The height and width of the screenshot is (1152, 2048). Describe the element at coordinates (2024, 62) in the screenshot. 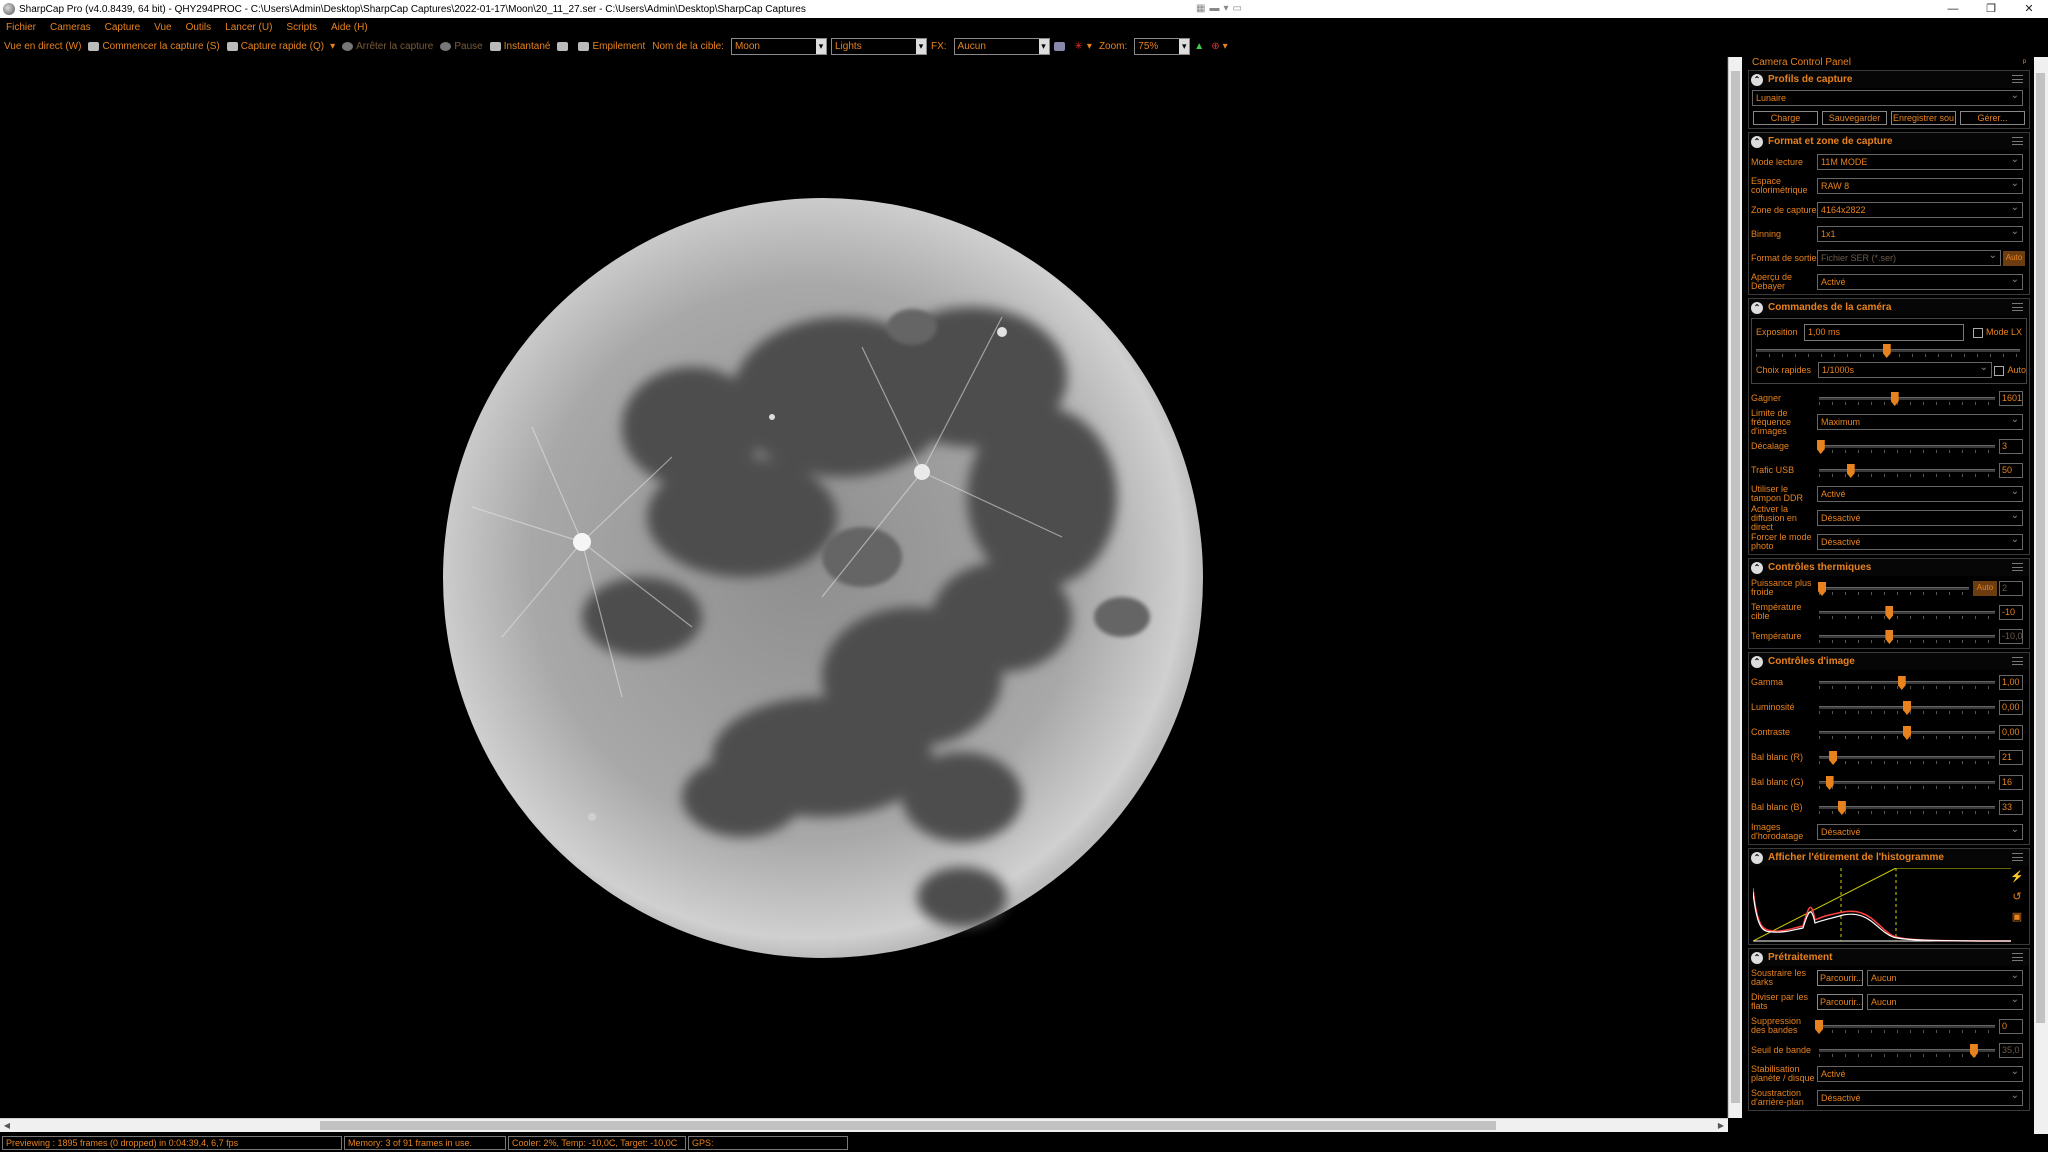

I see `pin-icon: ᵖ` at that location.